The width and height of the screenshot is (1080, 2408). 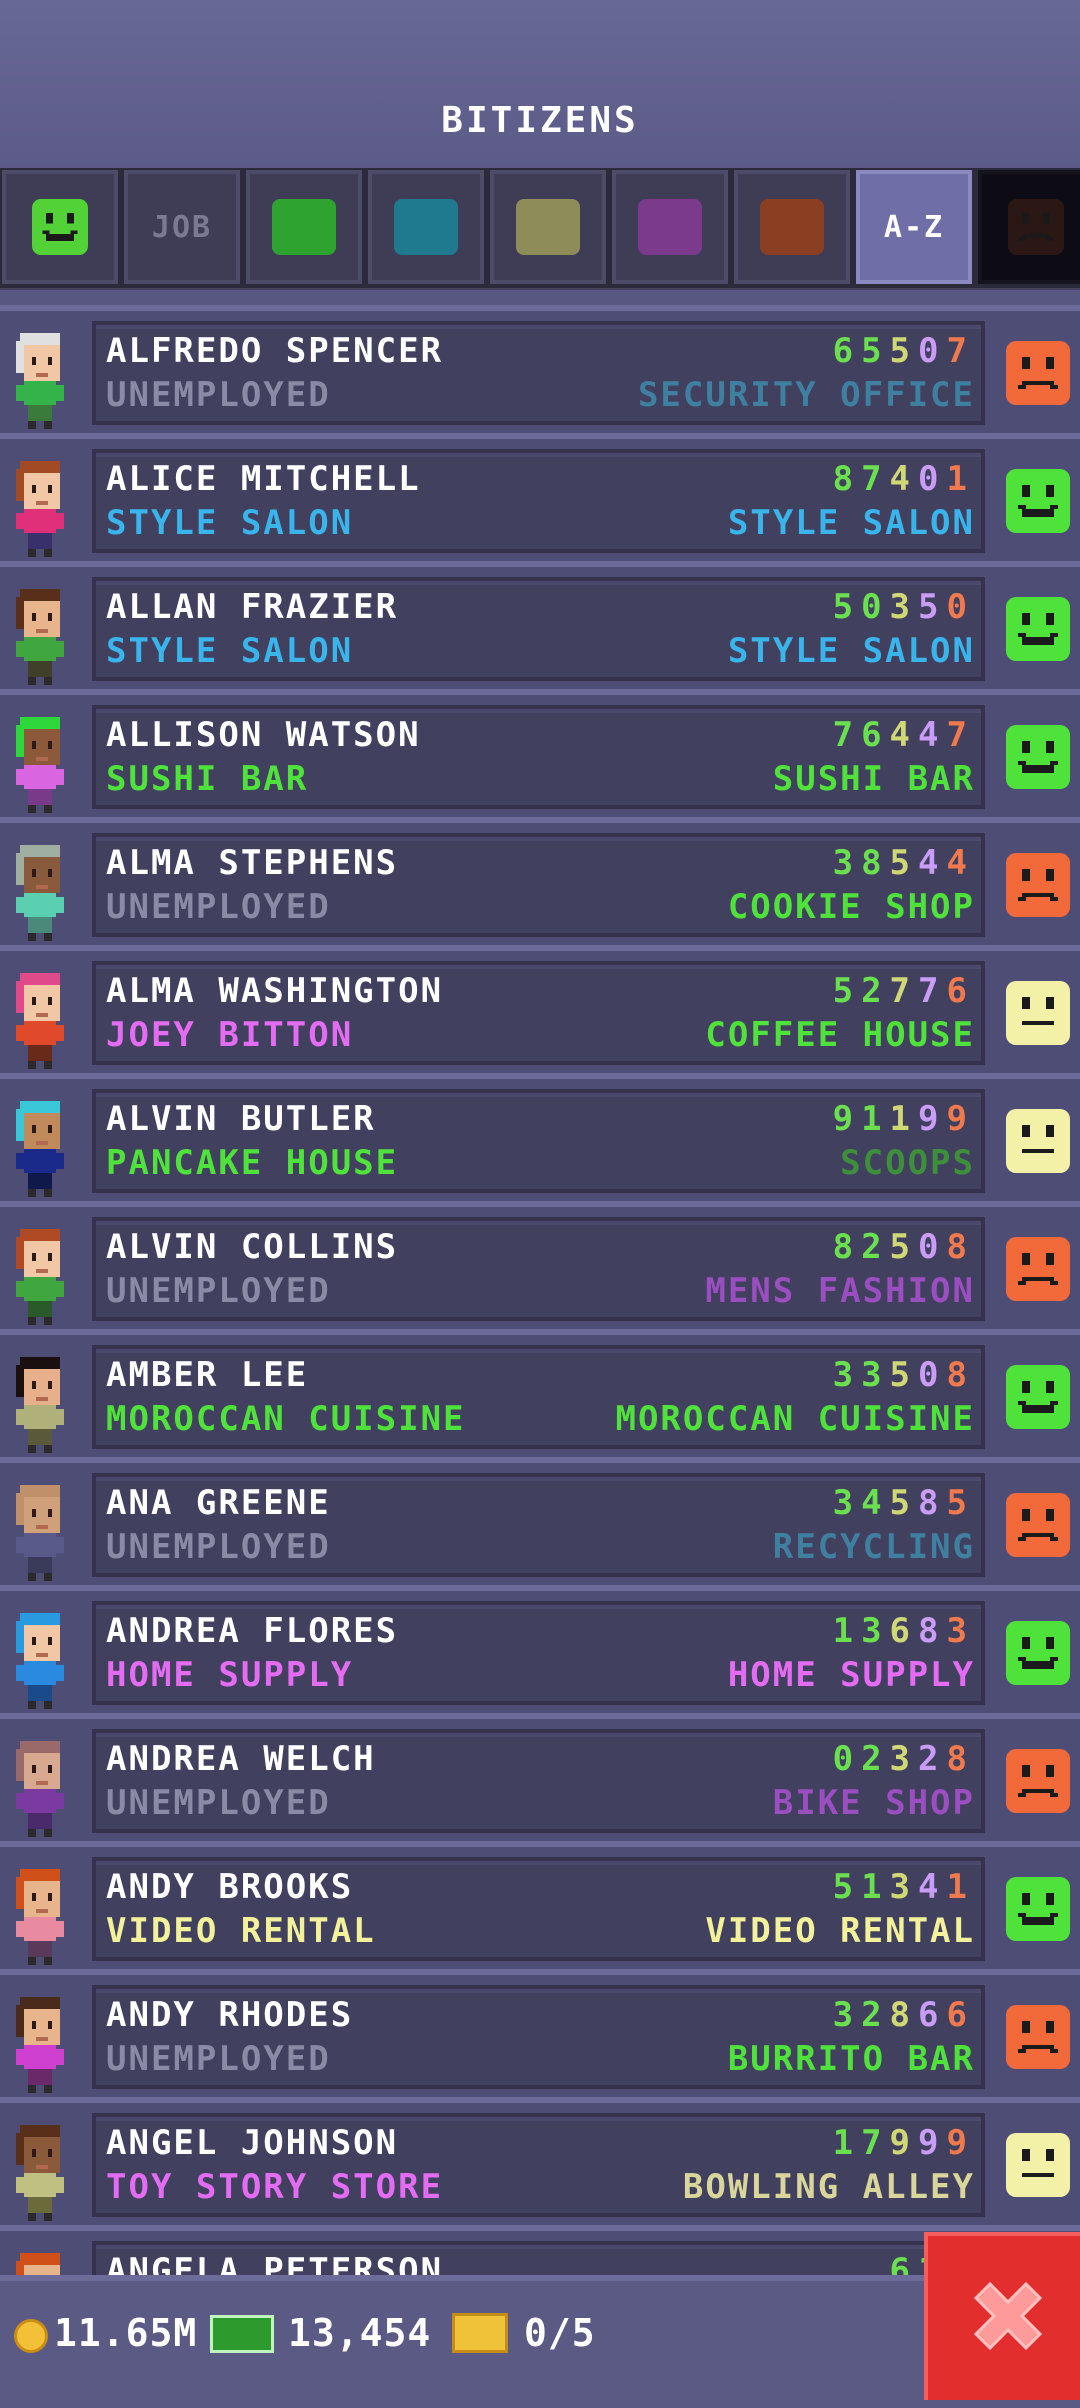 I want to click on bitizen-row: ANDREA FLORES HOME SUPPLY 13683 HOME SUPPLY, so click(x=540, y=1649).